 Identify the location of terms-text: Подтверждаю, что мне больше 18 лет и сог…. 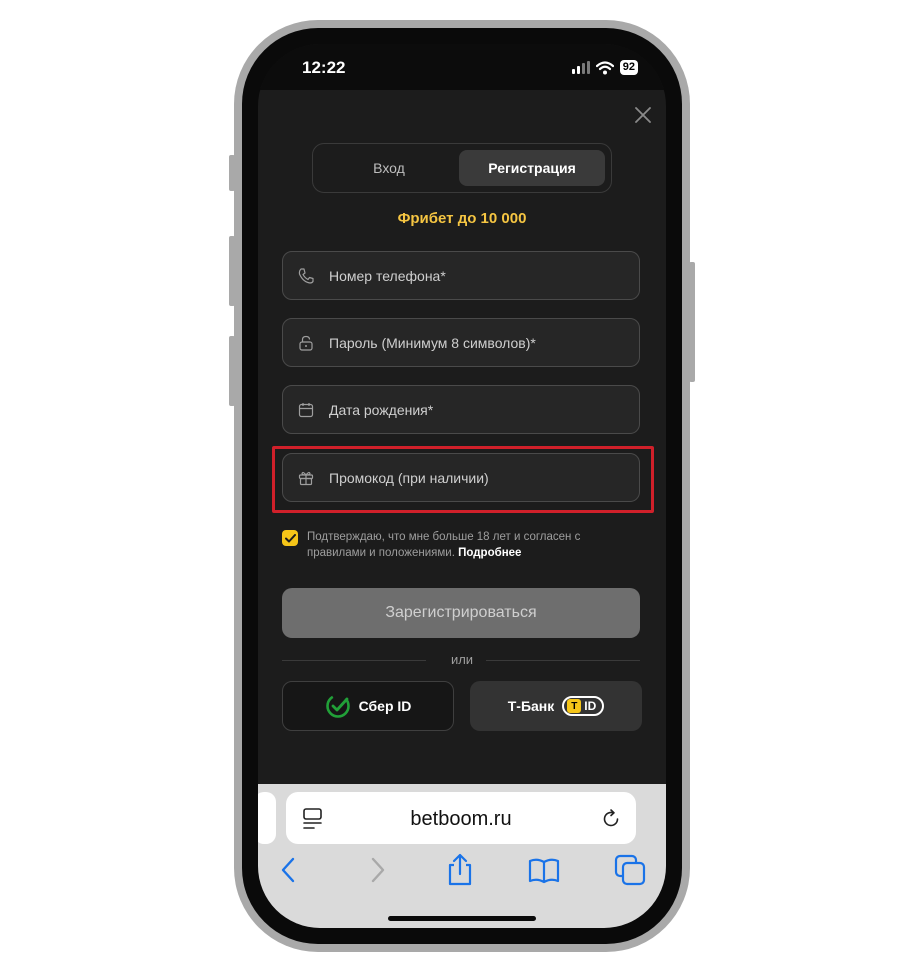
(474, 545).